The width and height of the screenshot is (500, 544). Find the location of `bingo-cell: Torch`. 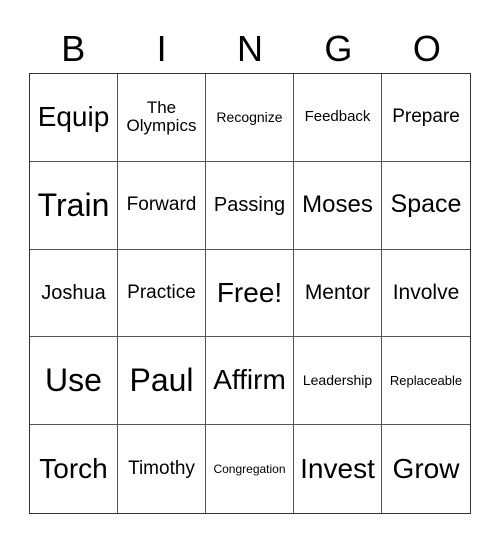

bingo-cell: Torch is located at coordinates (74, 469).